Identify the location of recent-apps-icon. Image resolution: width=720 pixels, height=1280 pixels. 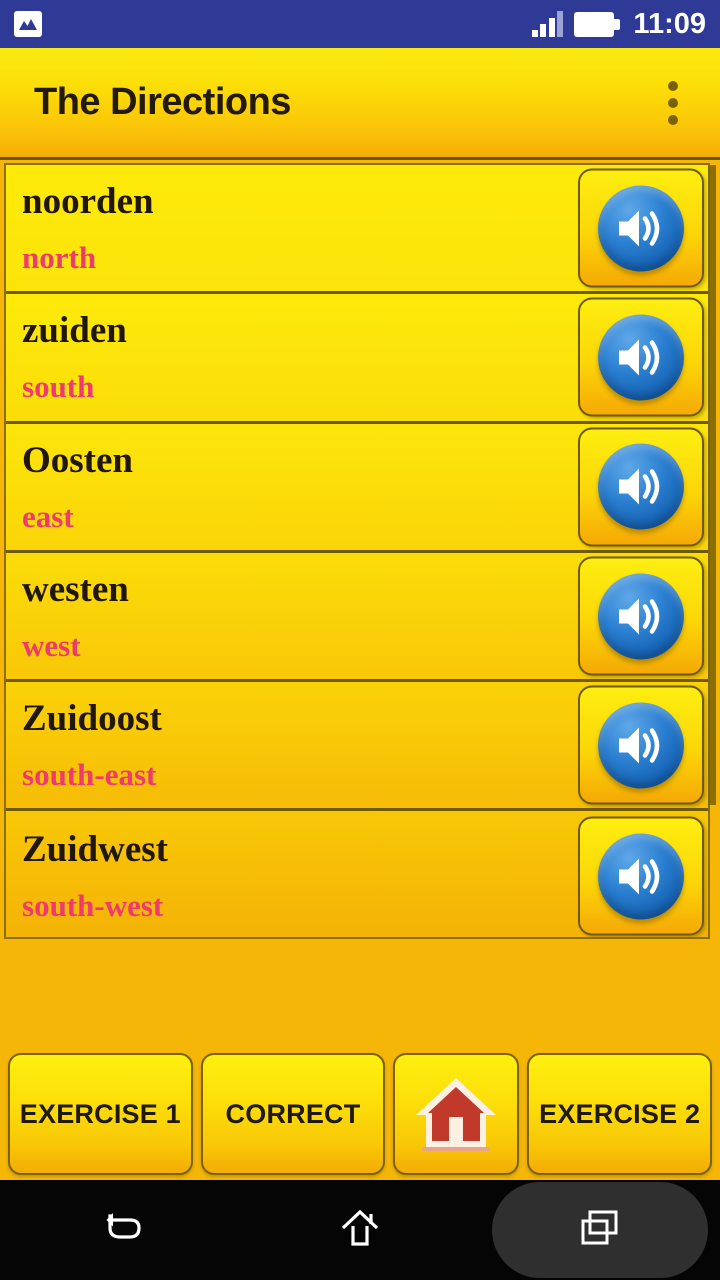
(600, 1230).